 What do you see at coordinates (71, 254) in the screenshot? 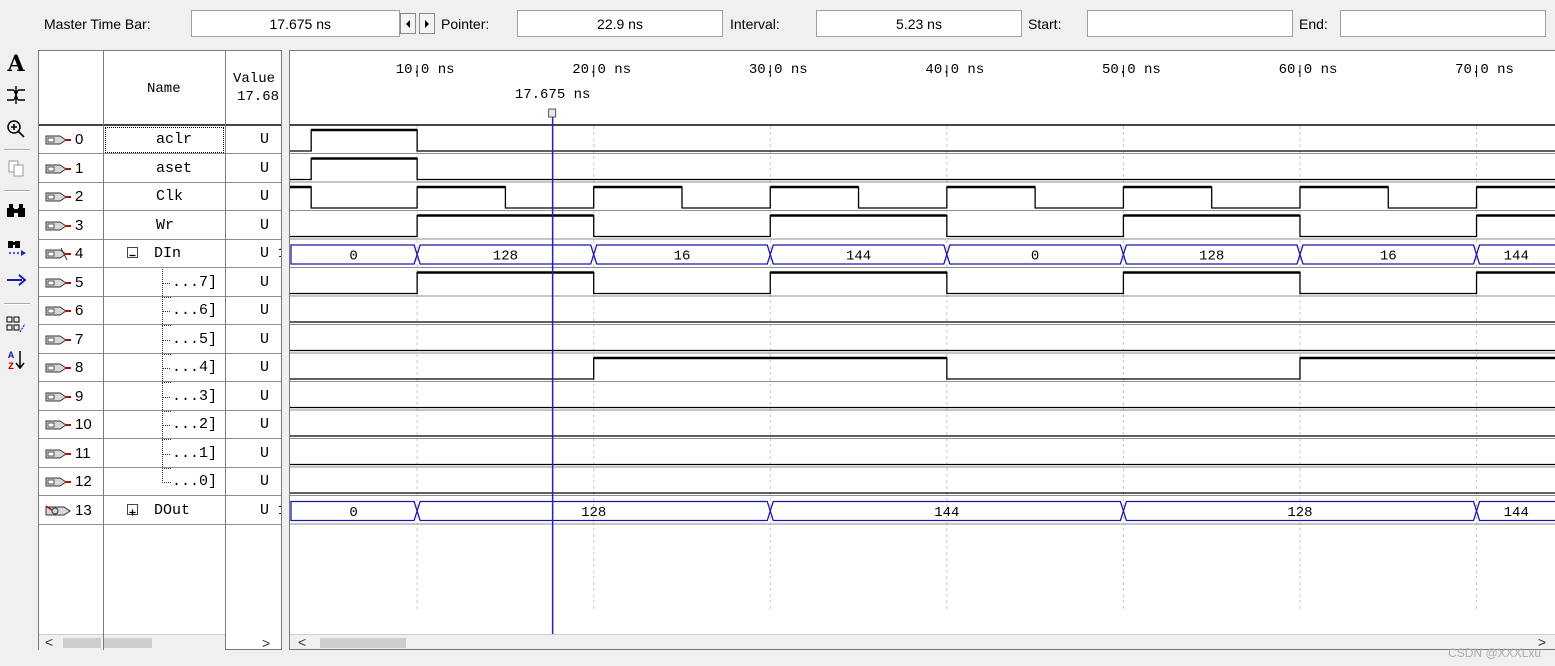
I see `signal-row: 4` at bounding box center [71, 254].